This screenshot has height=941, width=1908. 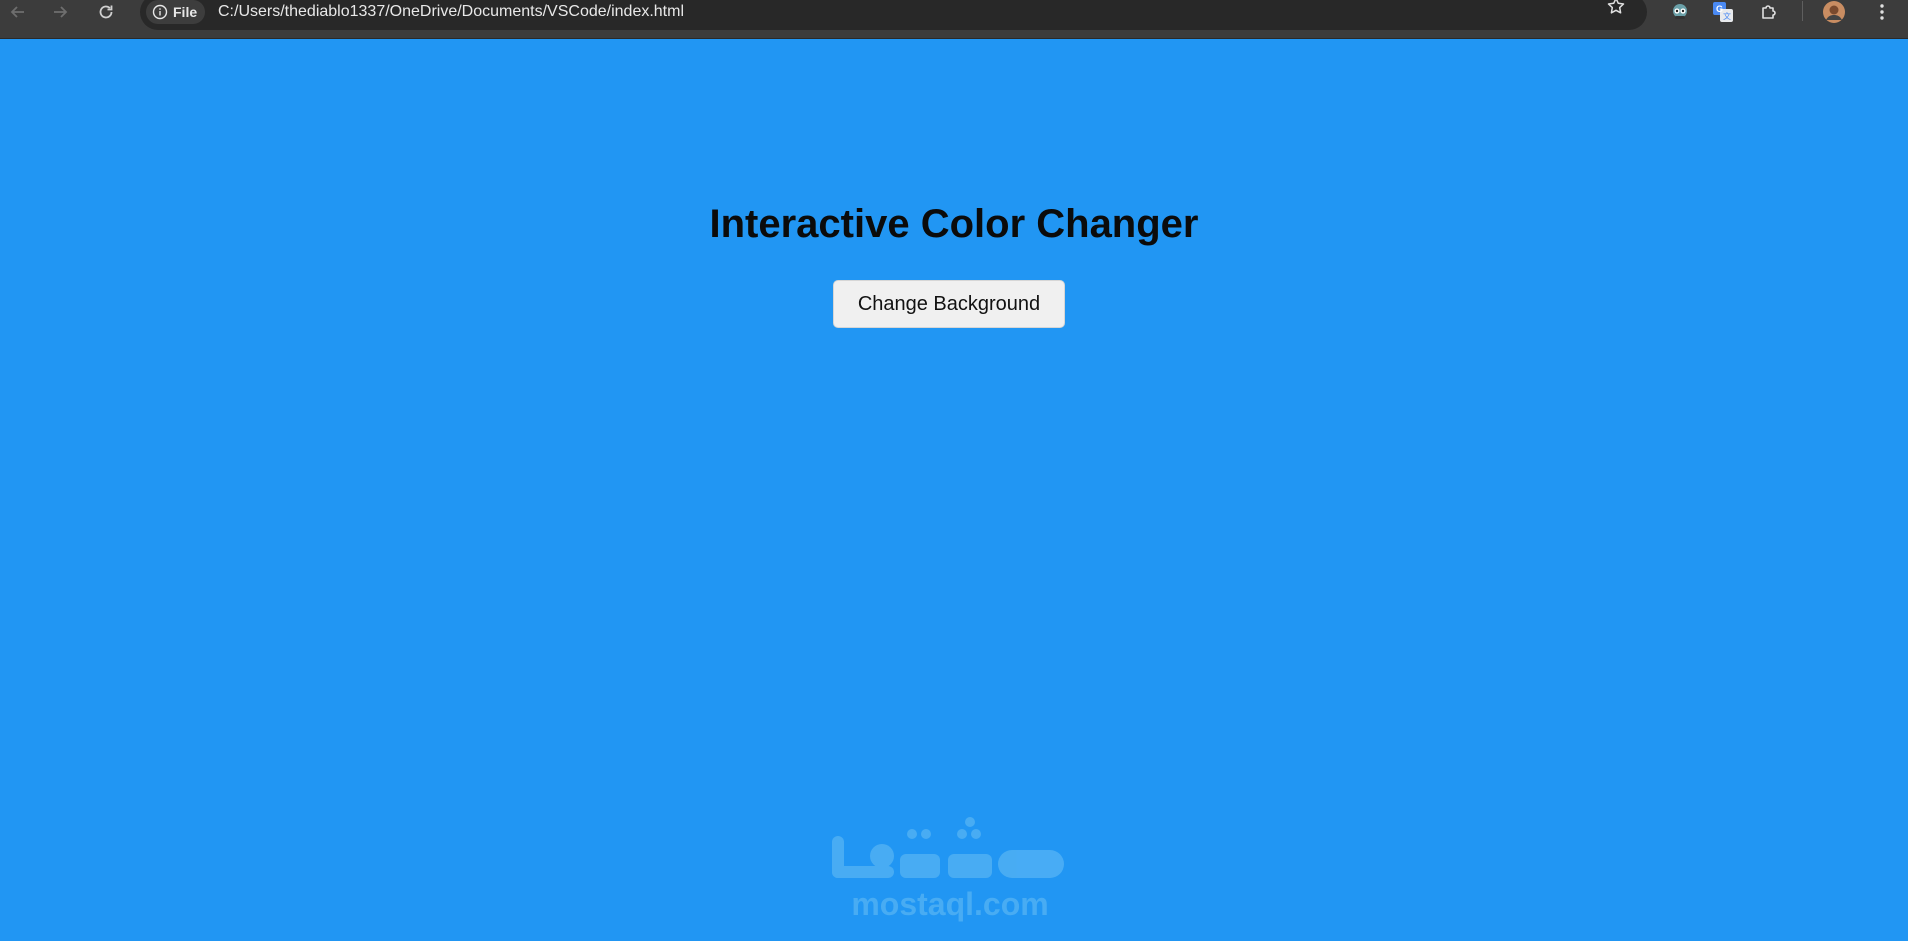 I want to click on toolbar-separator, so click(x=1802, y=11).